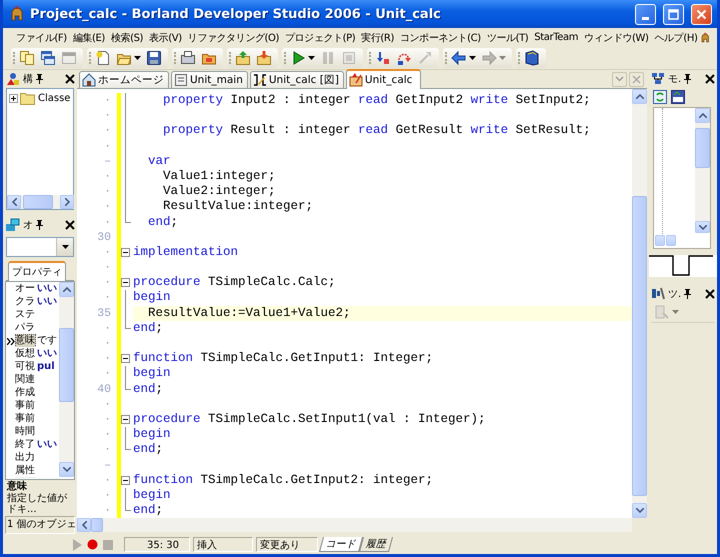 The height and width of the screenshot is (557, 720). I want to click on code-line: ResultValue:integer;, so click(238, 206).